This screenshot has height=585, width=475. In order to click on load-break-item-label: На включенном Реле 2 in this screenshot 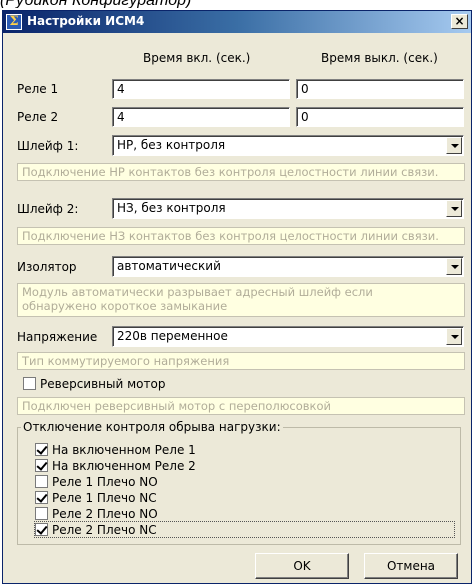, I will do `click(124, 466)`.